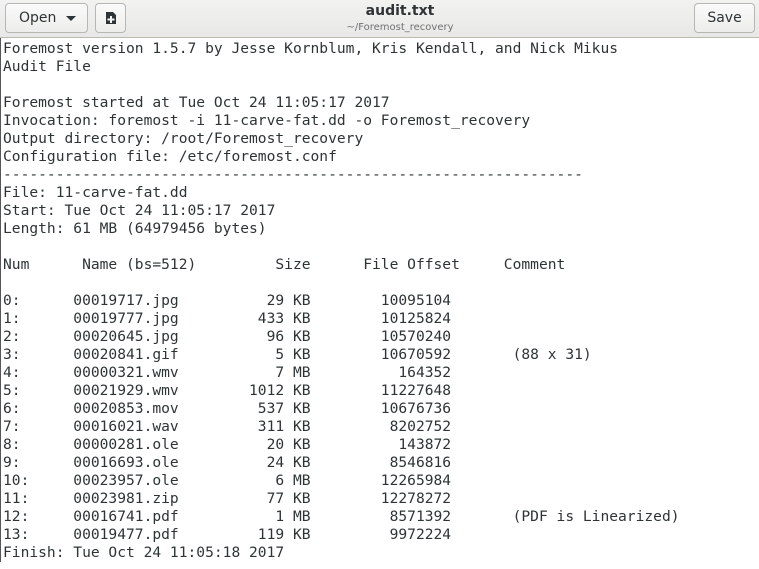 Image resolution: width=759 pixels, height=569 pixels. I want to click on window-title: audit.txt, so click(400, 11).